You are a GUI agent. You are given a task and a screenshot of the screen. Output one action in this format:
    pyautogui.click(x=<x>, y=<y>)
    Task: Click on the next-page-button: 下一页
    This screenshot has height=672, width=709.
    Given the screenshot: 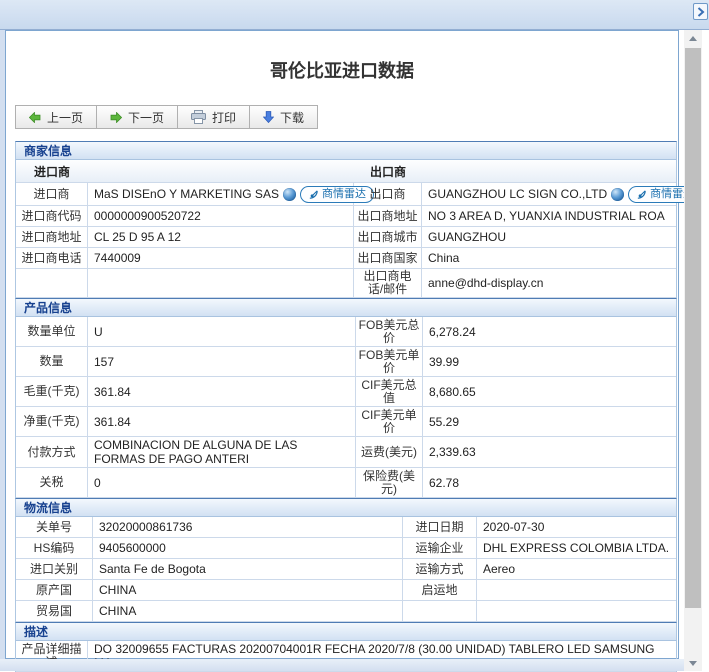 What is the action you would take?
    pyautogui.click(x=137, y=117)
    